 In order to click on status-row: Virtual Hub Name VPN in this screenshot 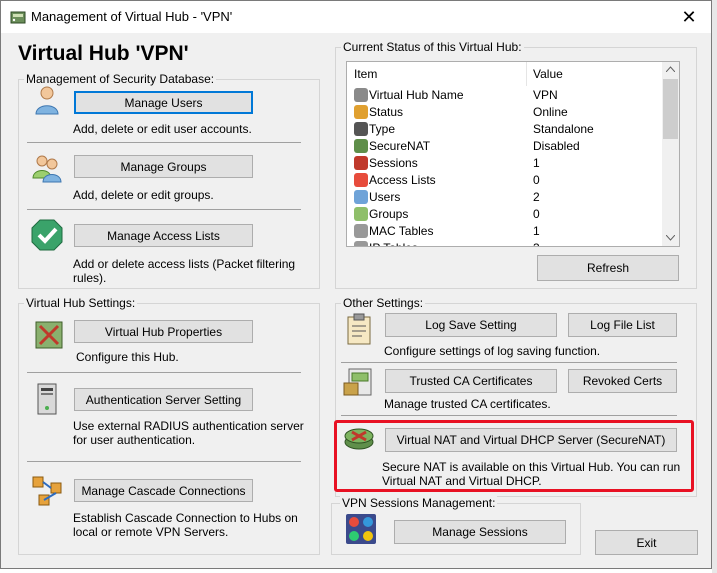, I will do `click(505, 95)`.